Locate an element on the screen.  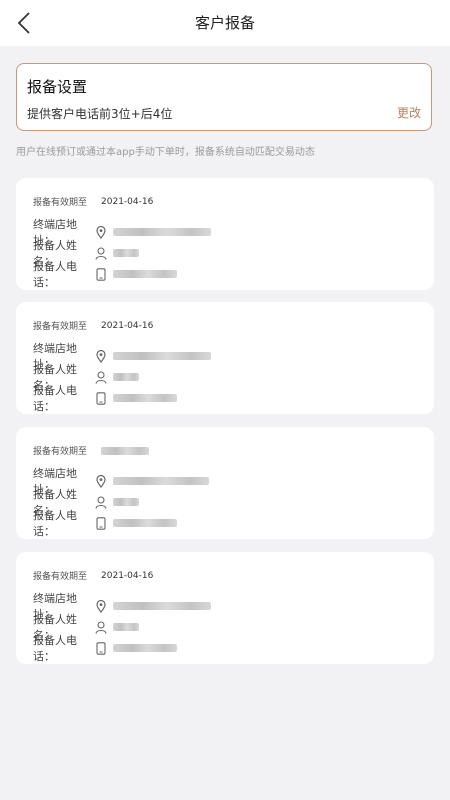
change-button: 更改 is located at coordinates (409, 112).